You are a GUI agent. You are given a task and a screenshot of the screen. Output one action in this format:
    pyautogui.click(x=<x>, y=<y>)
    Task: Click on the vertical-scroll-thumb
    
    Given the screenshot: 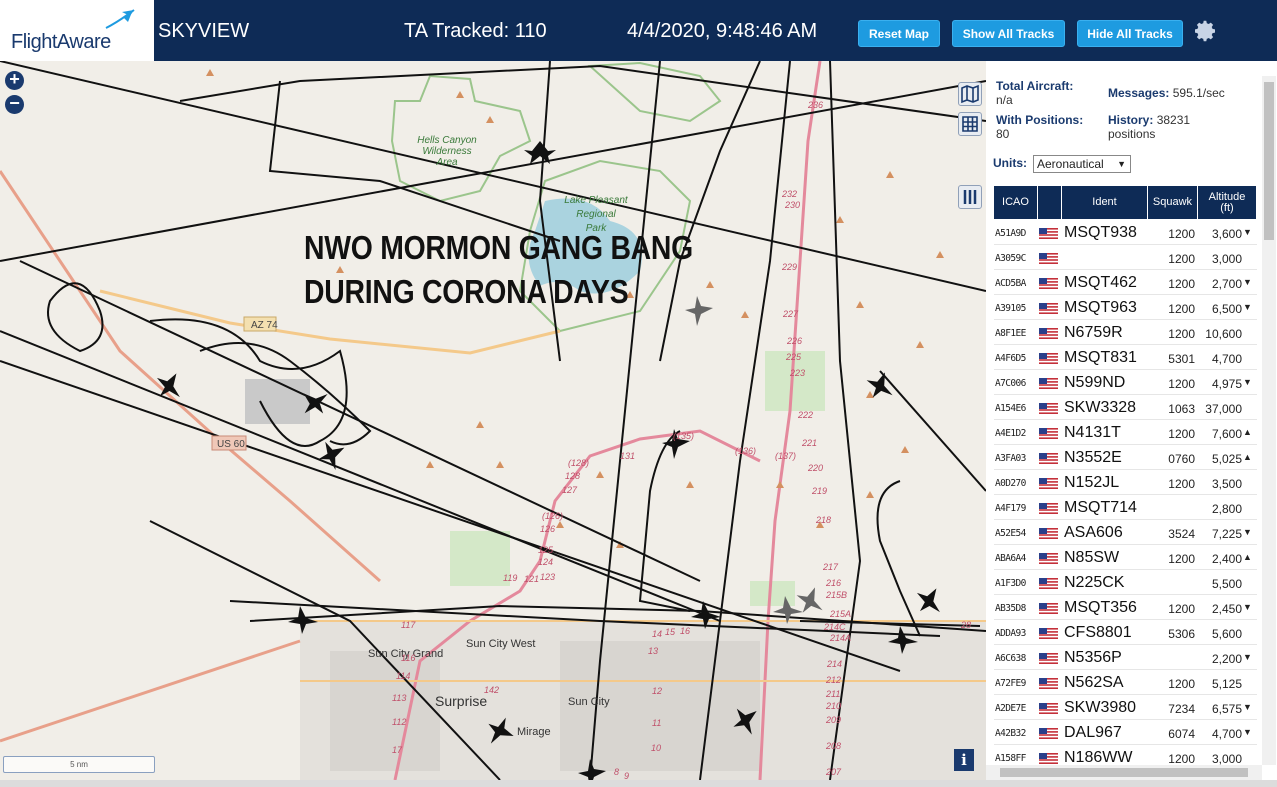 What is the action you would take?
    pyautogui.click(x=1269, y=161)
    